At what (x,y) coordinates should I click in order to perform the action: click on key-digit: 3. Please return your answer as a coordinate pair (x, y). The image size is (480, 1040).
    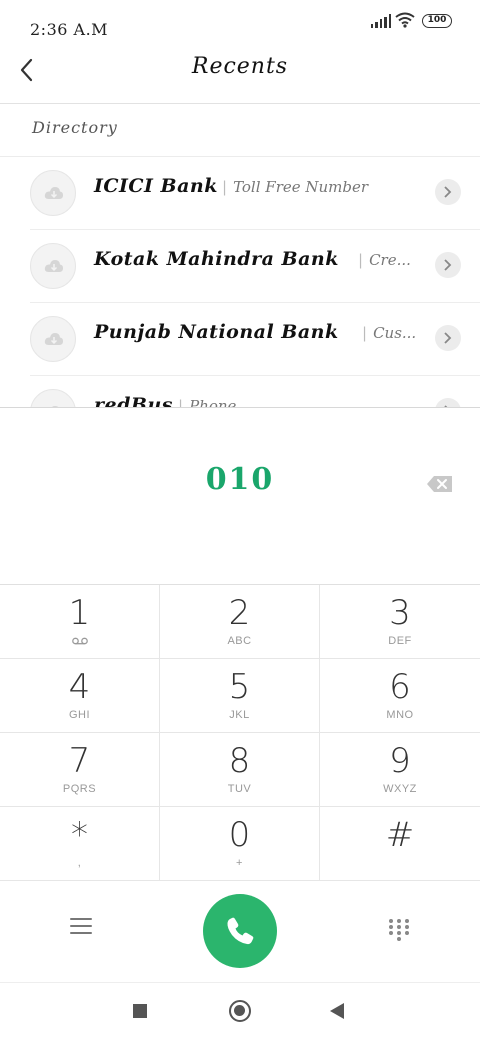
    Looking at the image, I should click on (400, 613).